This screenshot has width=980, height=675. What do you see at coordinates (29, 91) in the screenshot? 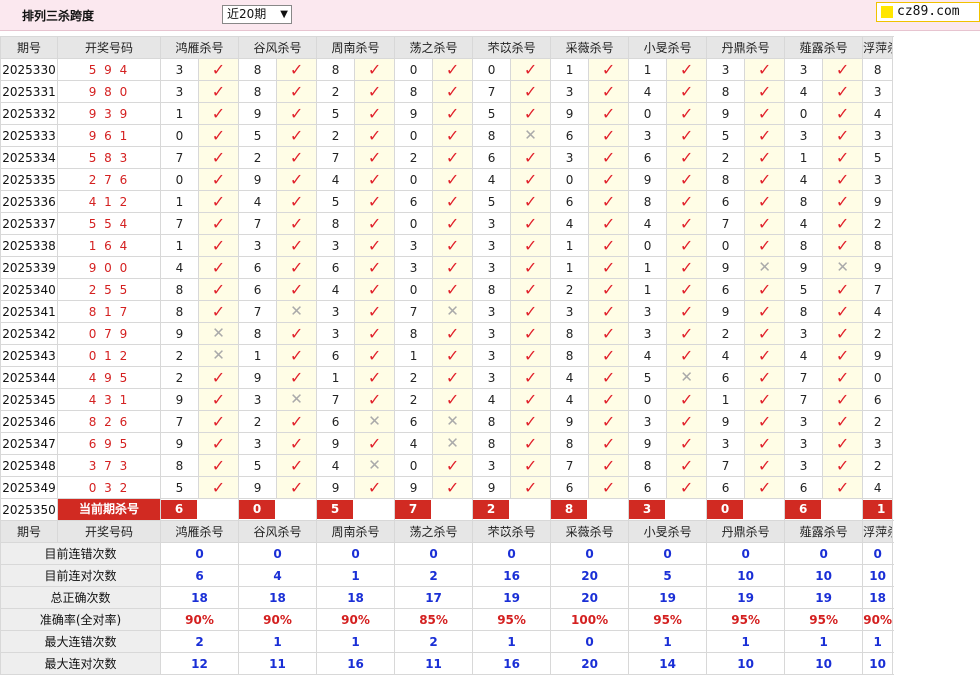
I see `issue-number: 2025331` at bounding box center [29, 91].